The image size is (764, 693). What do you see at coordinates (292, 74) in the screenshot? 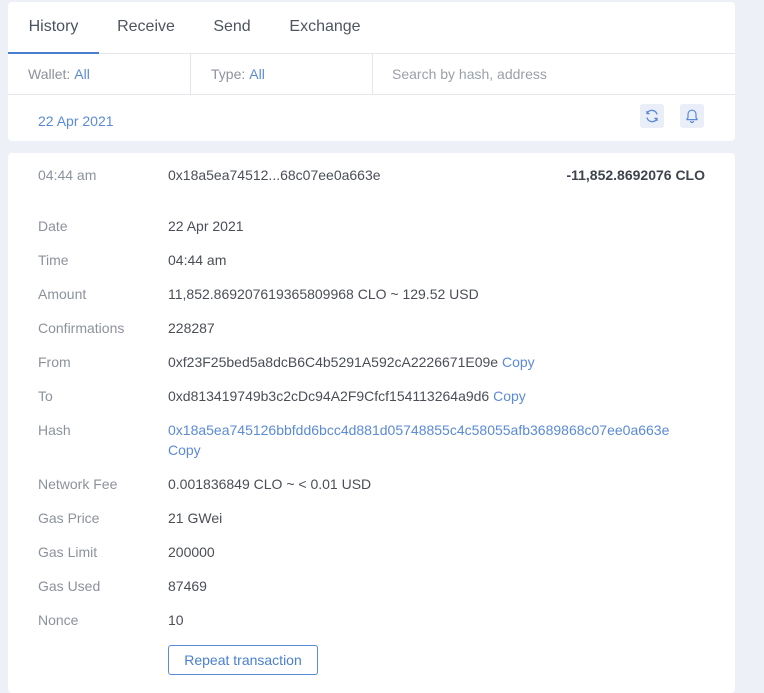
I see `type-filter: Type: All` at bounding box center [292, 74].